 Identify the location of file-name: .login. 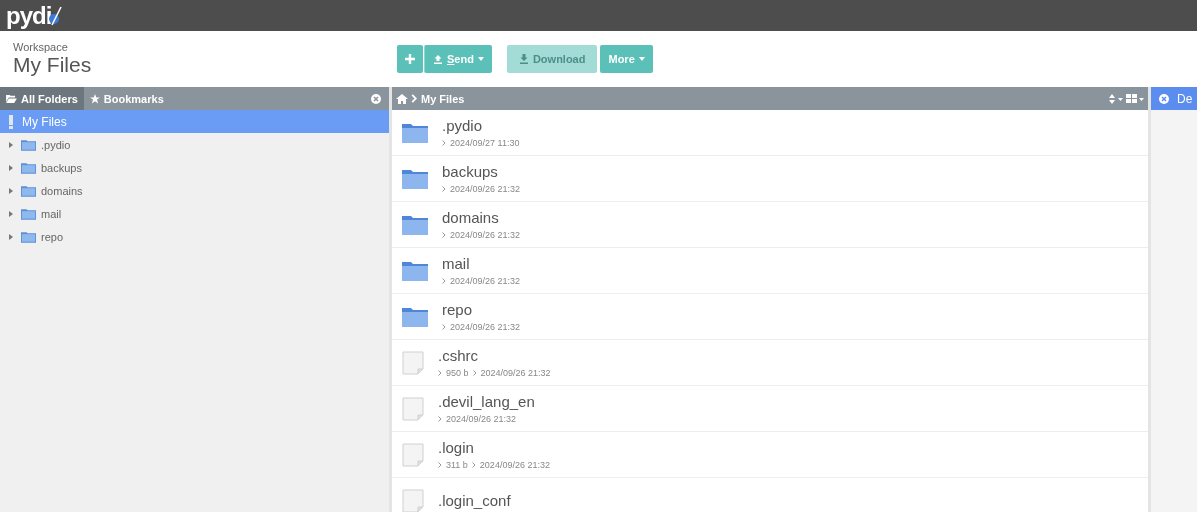
(456, 447).